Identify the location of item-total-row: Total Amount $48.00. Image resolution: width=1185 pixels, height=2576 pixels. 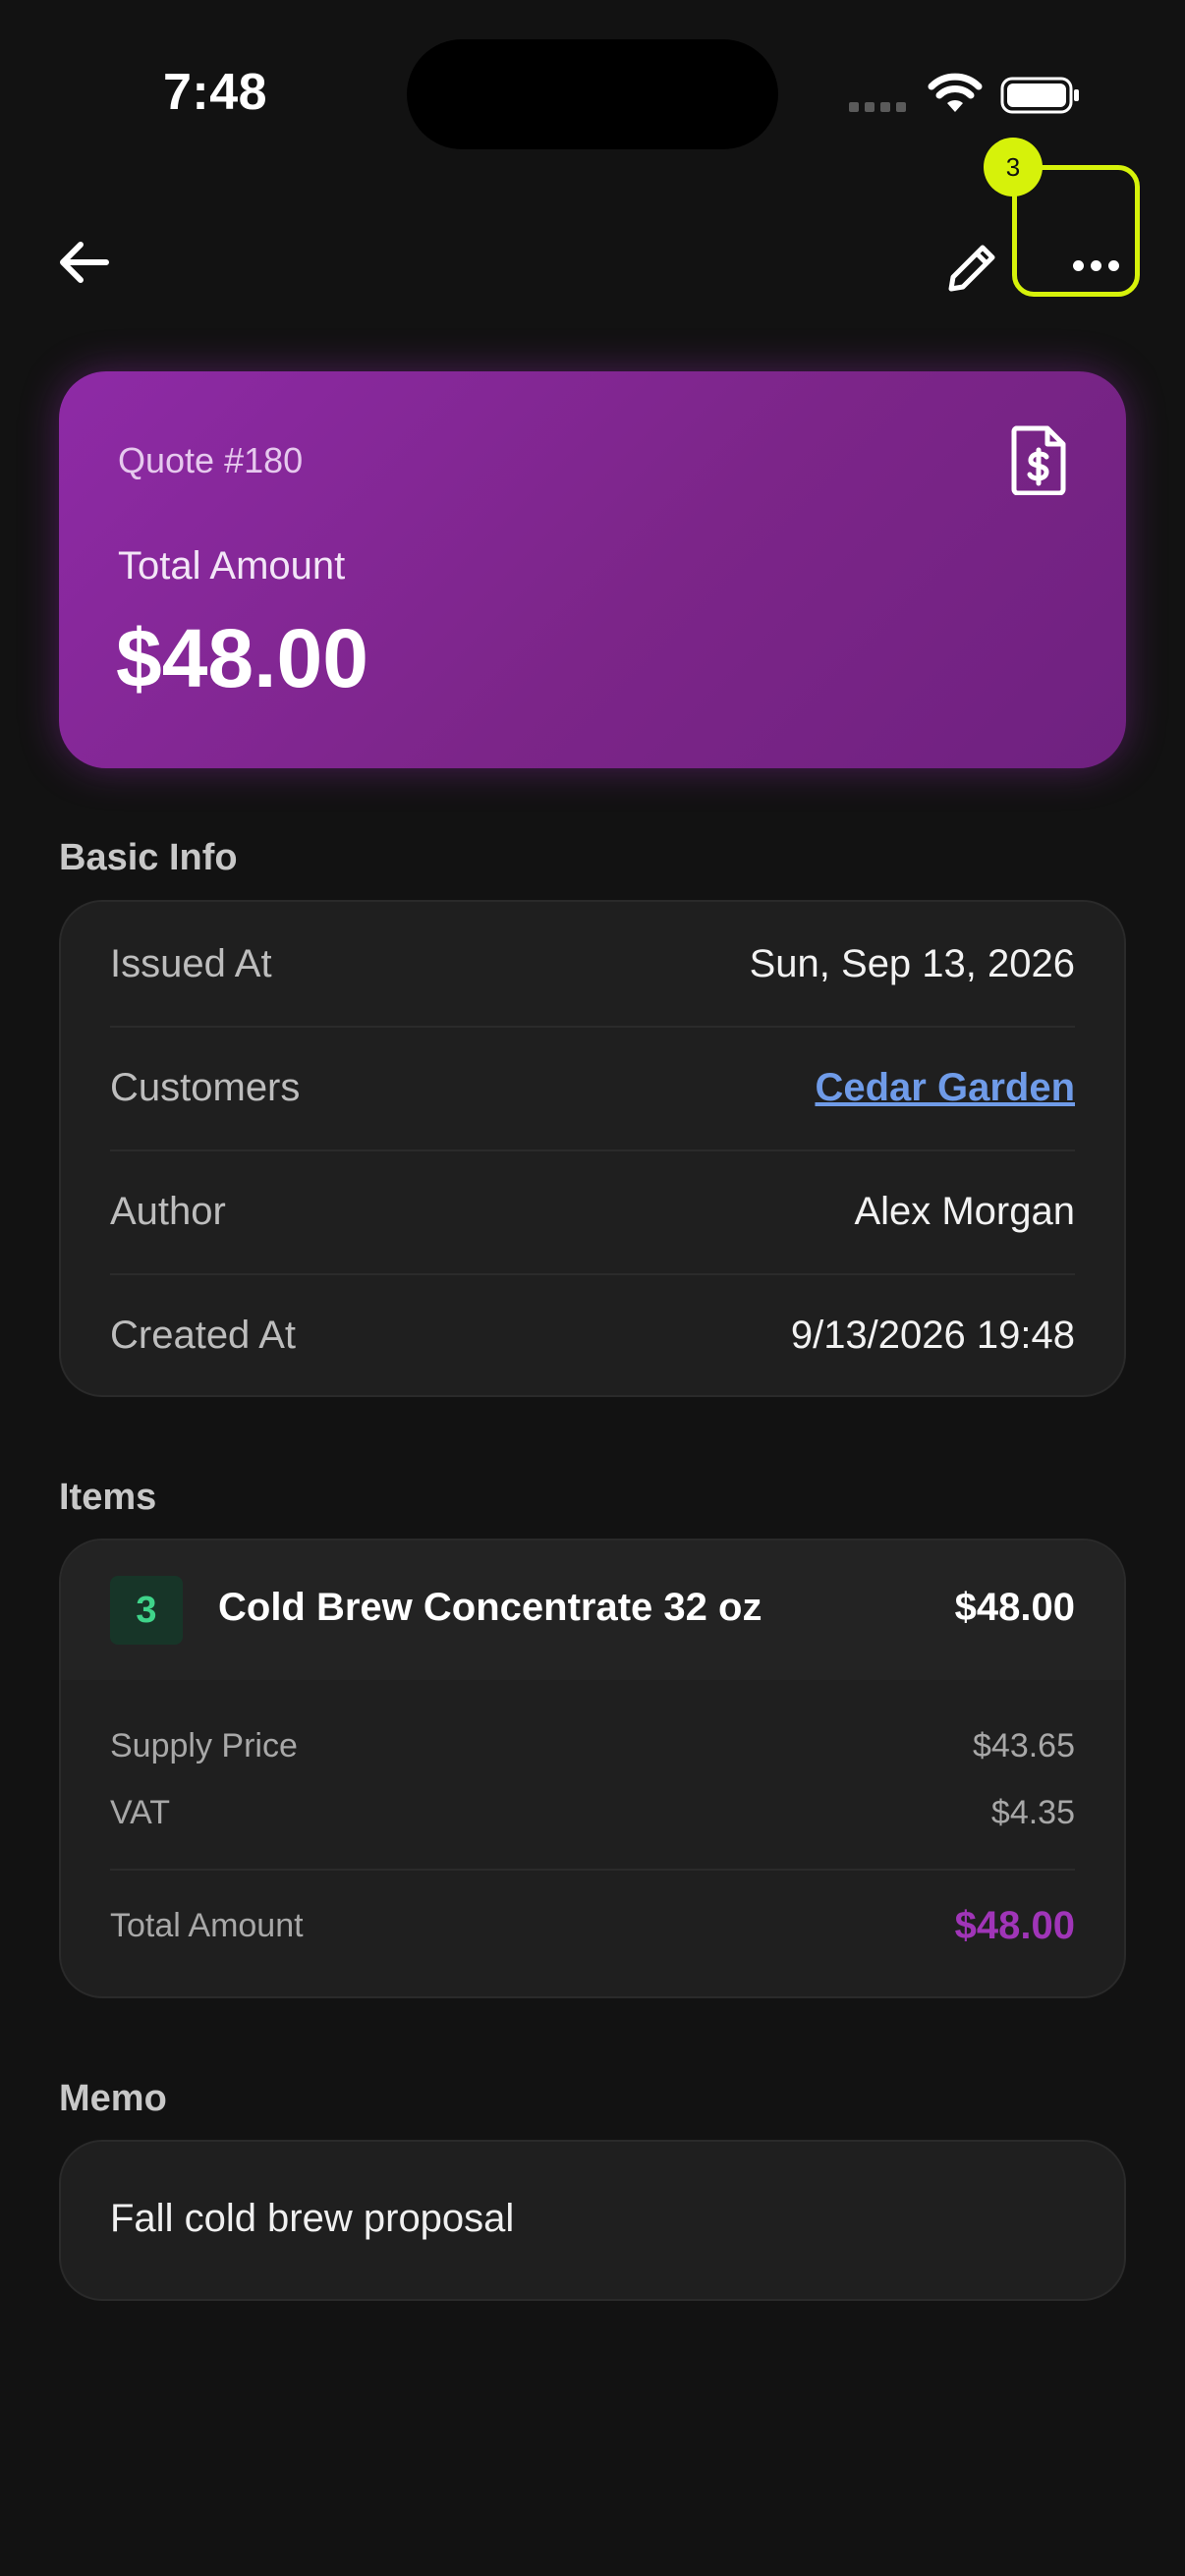
(592, 1926).